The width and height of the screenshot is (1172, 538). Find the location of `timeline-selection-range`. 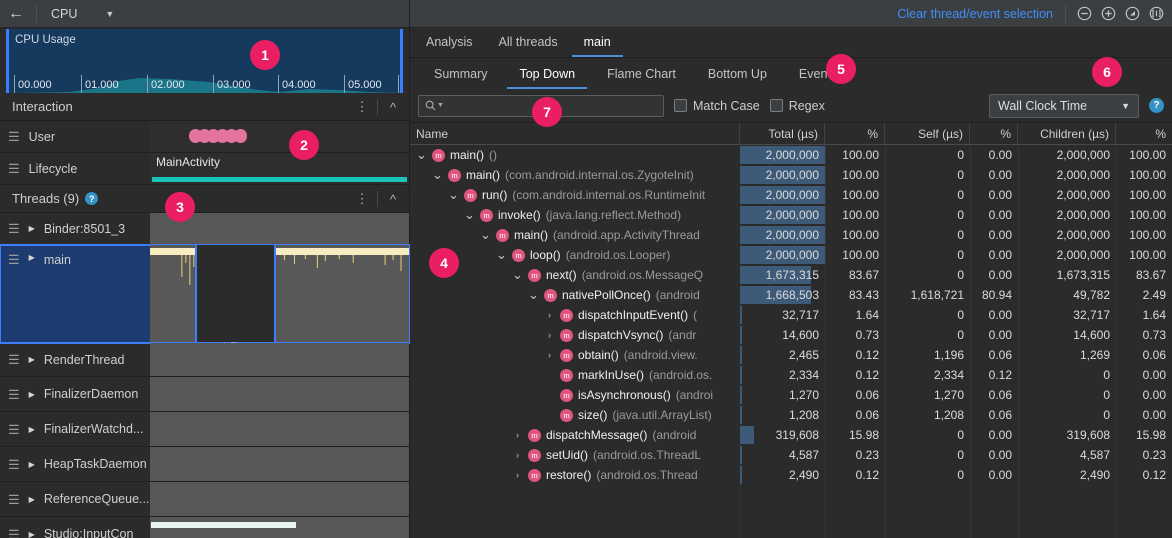

timeline-selection-range is located at coordinates (235, 293).